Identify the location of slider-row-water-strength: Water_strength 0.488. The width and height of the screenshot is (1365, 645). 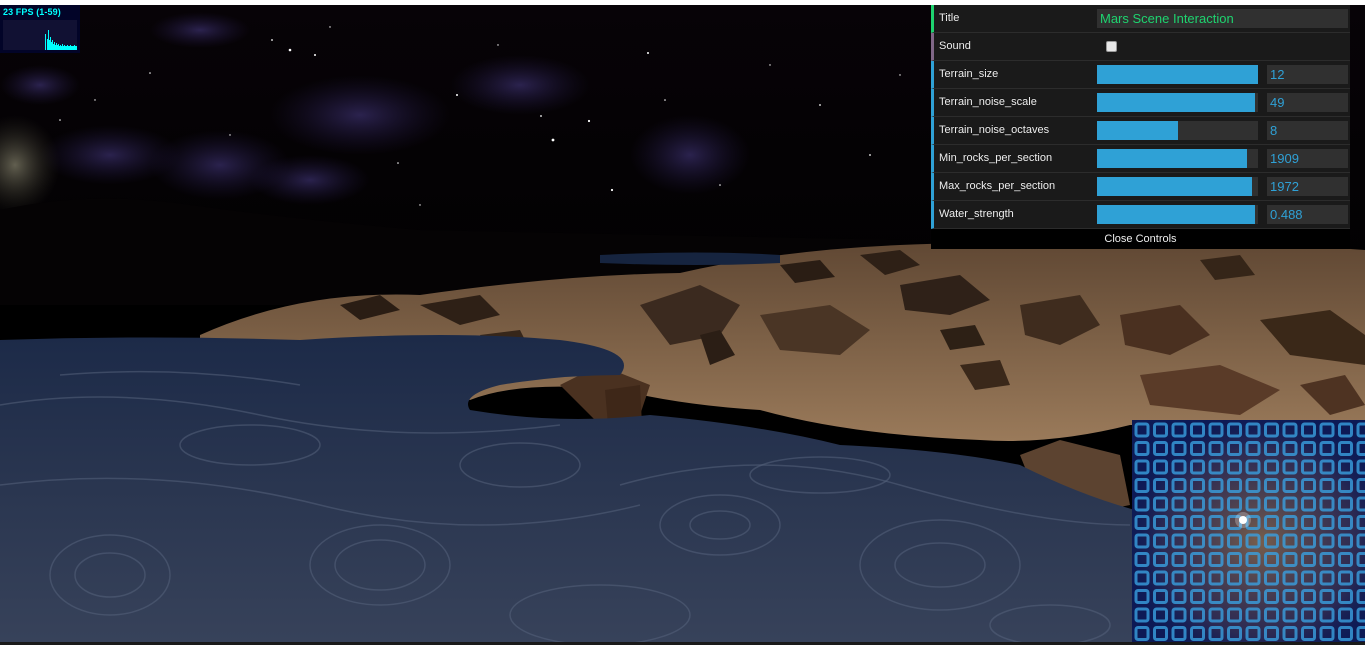
(1140, 215).